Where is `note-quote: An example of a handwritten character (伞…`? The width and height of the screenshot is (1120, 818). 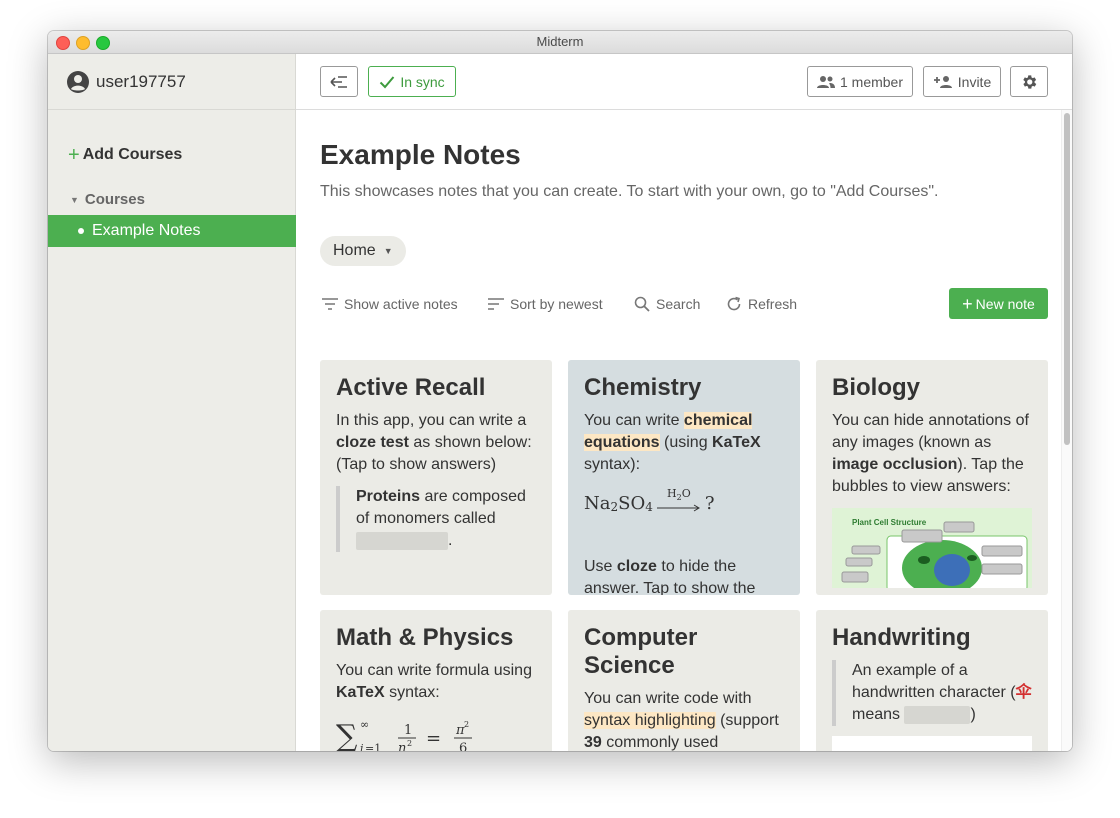 note-quote: An example of a handwritten character (伞… is located at coordinates (932, 693).